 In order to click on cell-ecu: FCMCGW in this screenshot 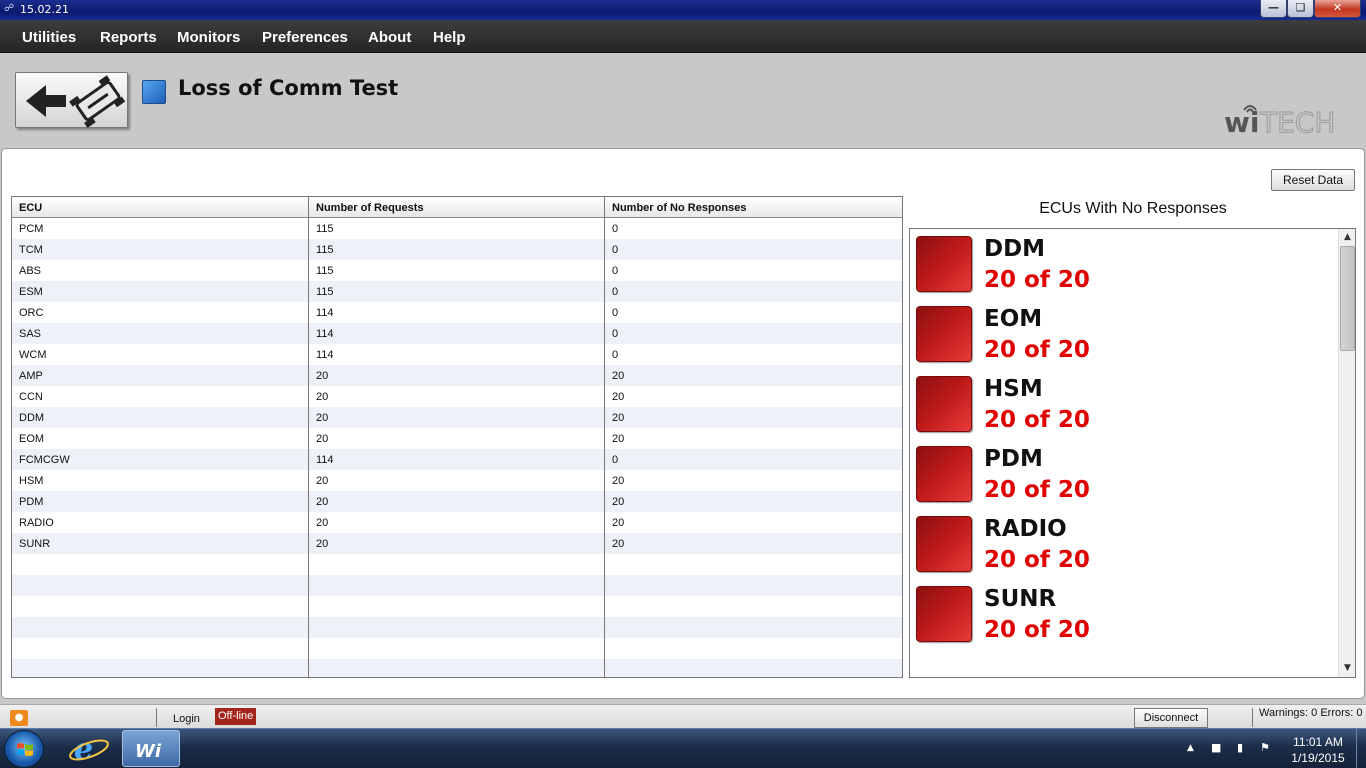, I will do `click(44, 460)`.